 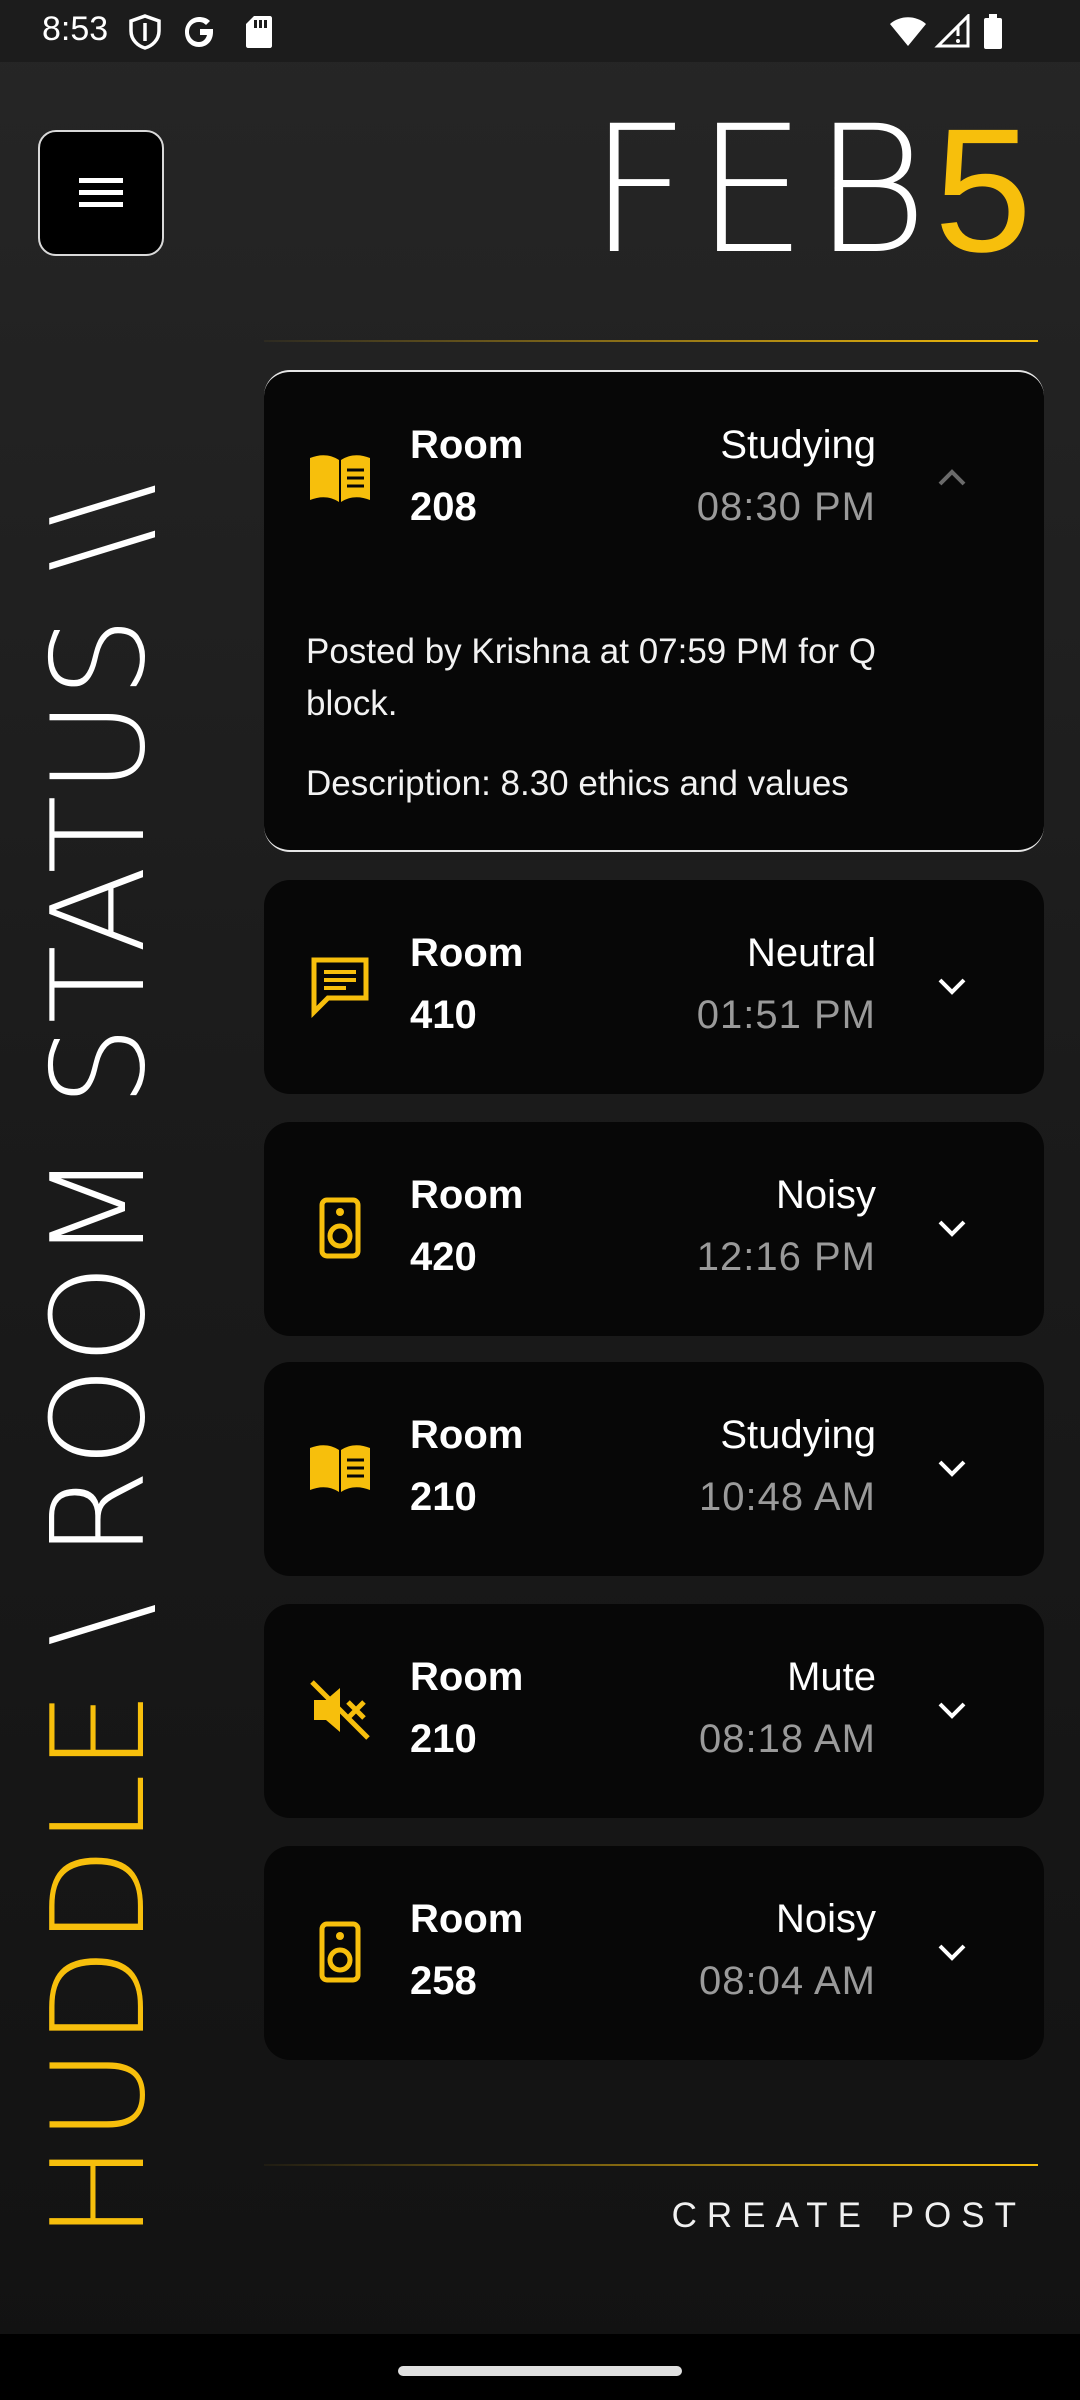 I want to click on date-month: FEB, so click(x=761, y=190).